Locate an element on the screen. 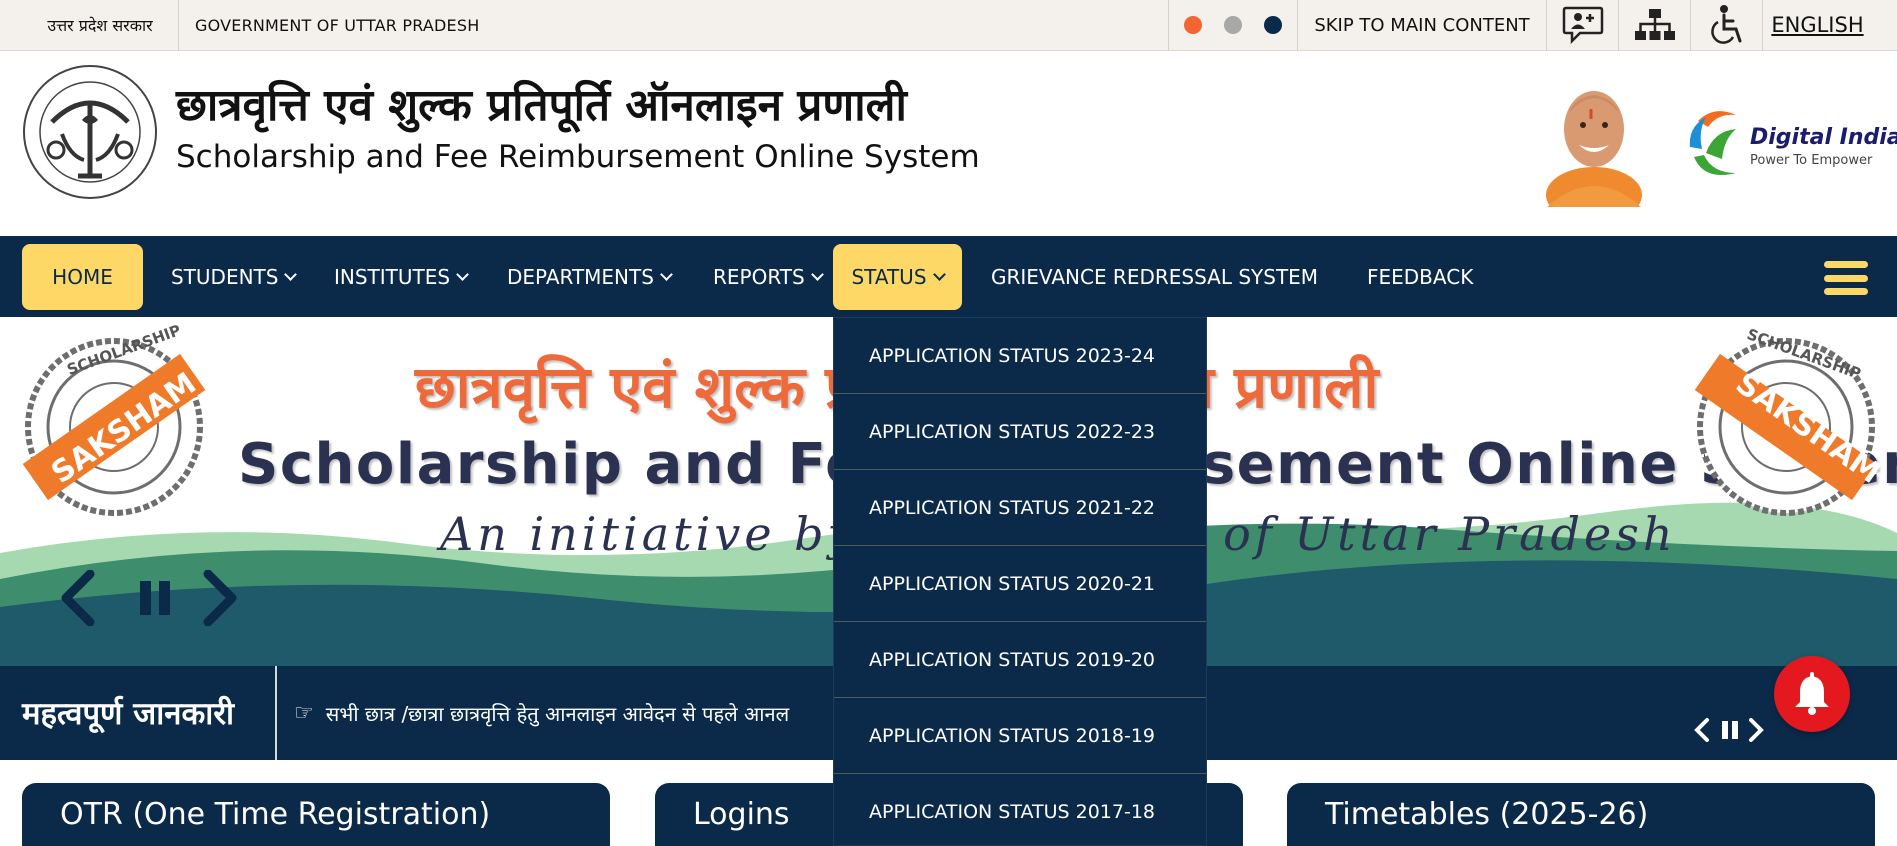  hamburger-menu-icon is located at coordinates (1846, 278).